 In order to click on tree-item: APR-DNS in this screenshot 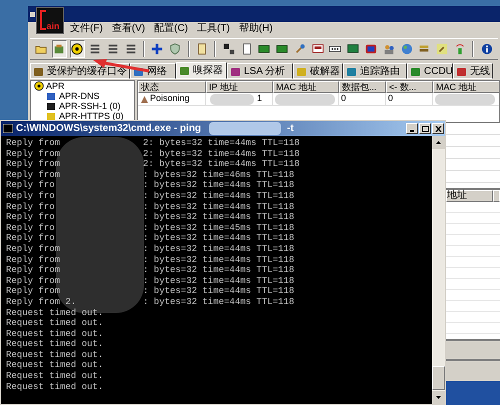, I will do `click(84, 96)`.